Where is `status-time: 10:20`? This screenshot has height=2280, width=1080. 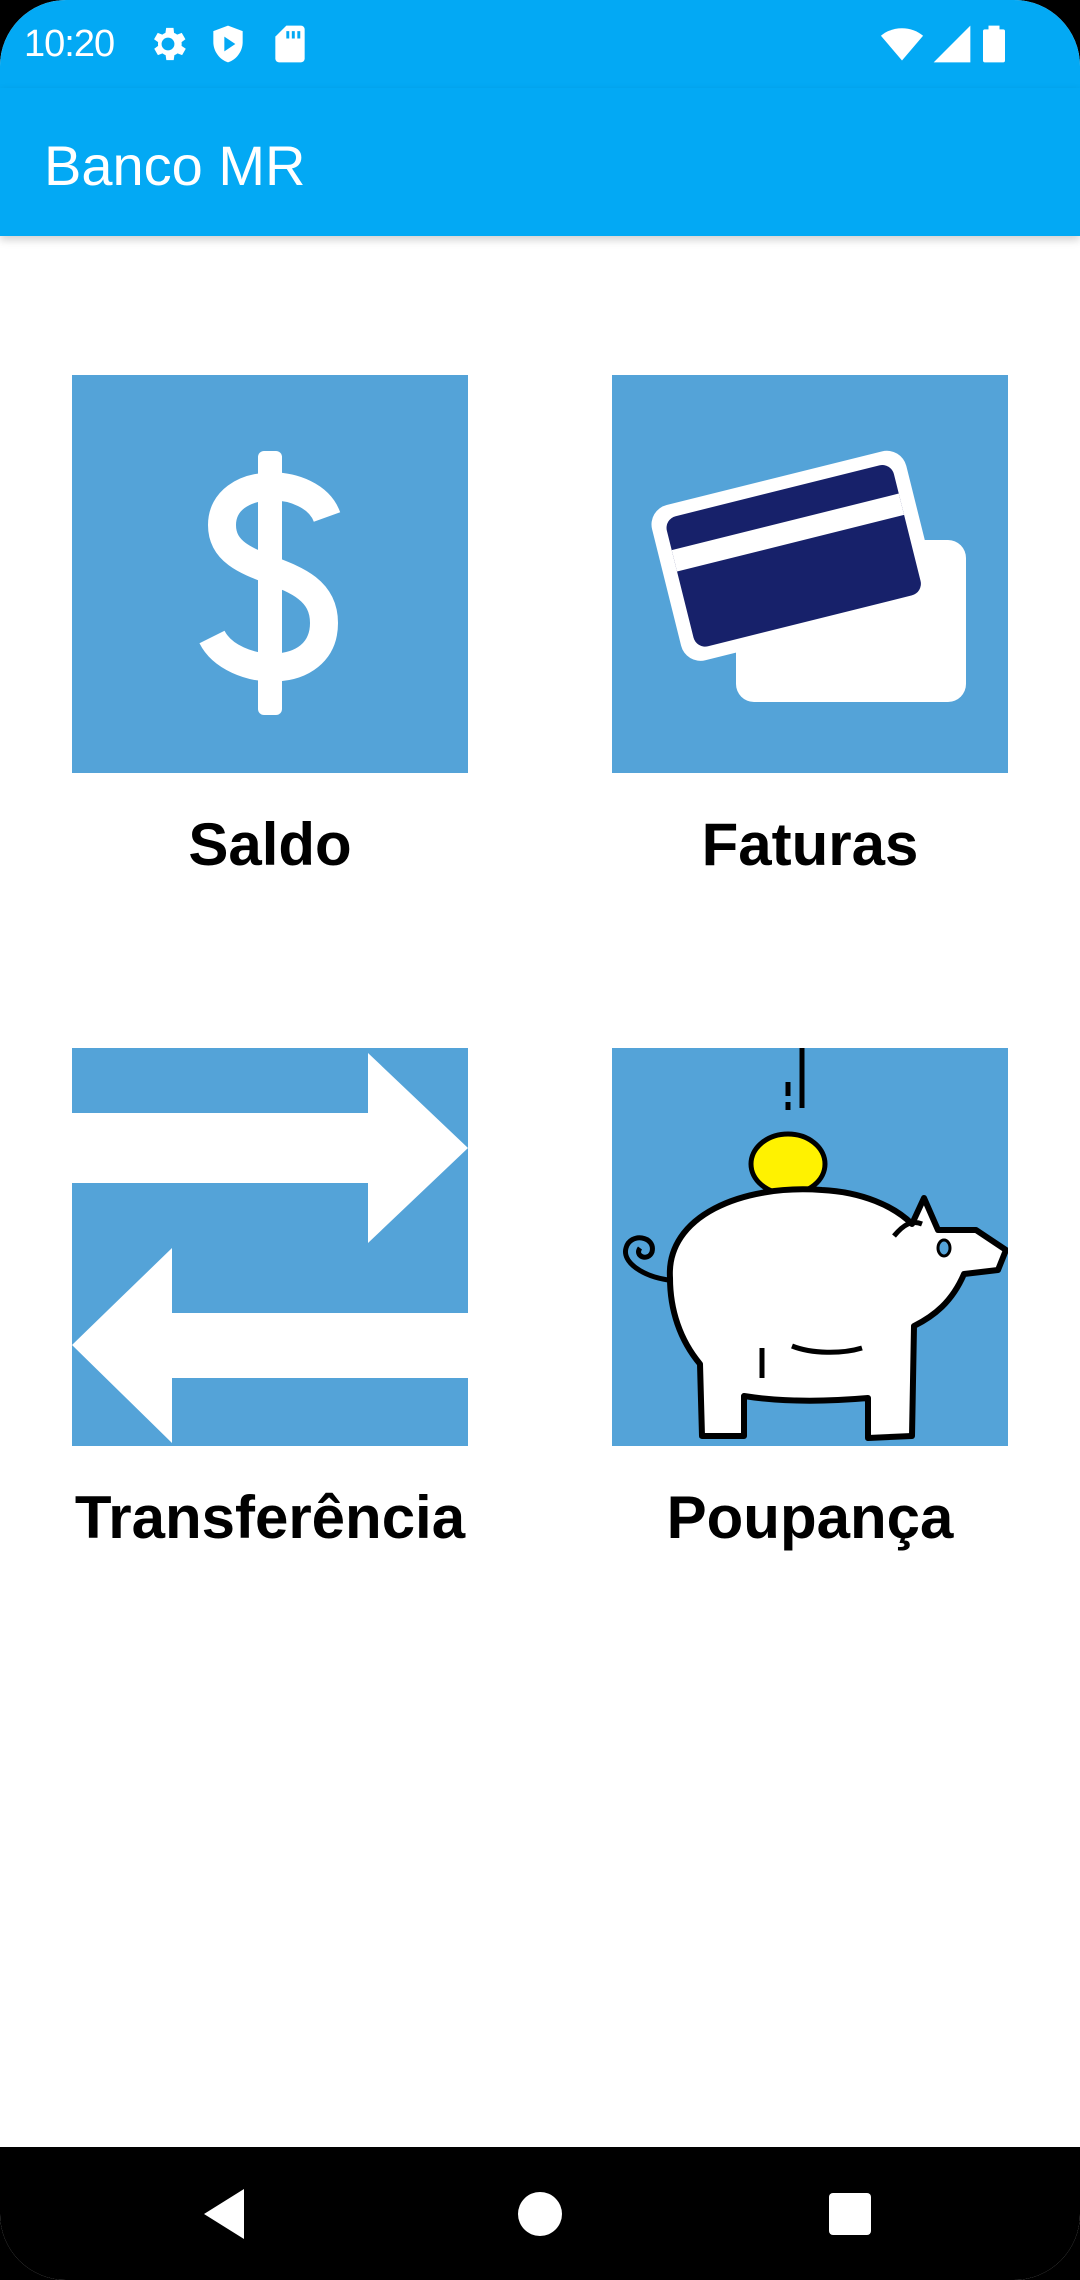 status-time: 10:20 is located at coordinates (69, 44).